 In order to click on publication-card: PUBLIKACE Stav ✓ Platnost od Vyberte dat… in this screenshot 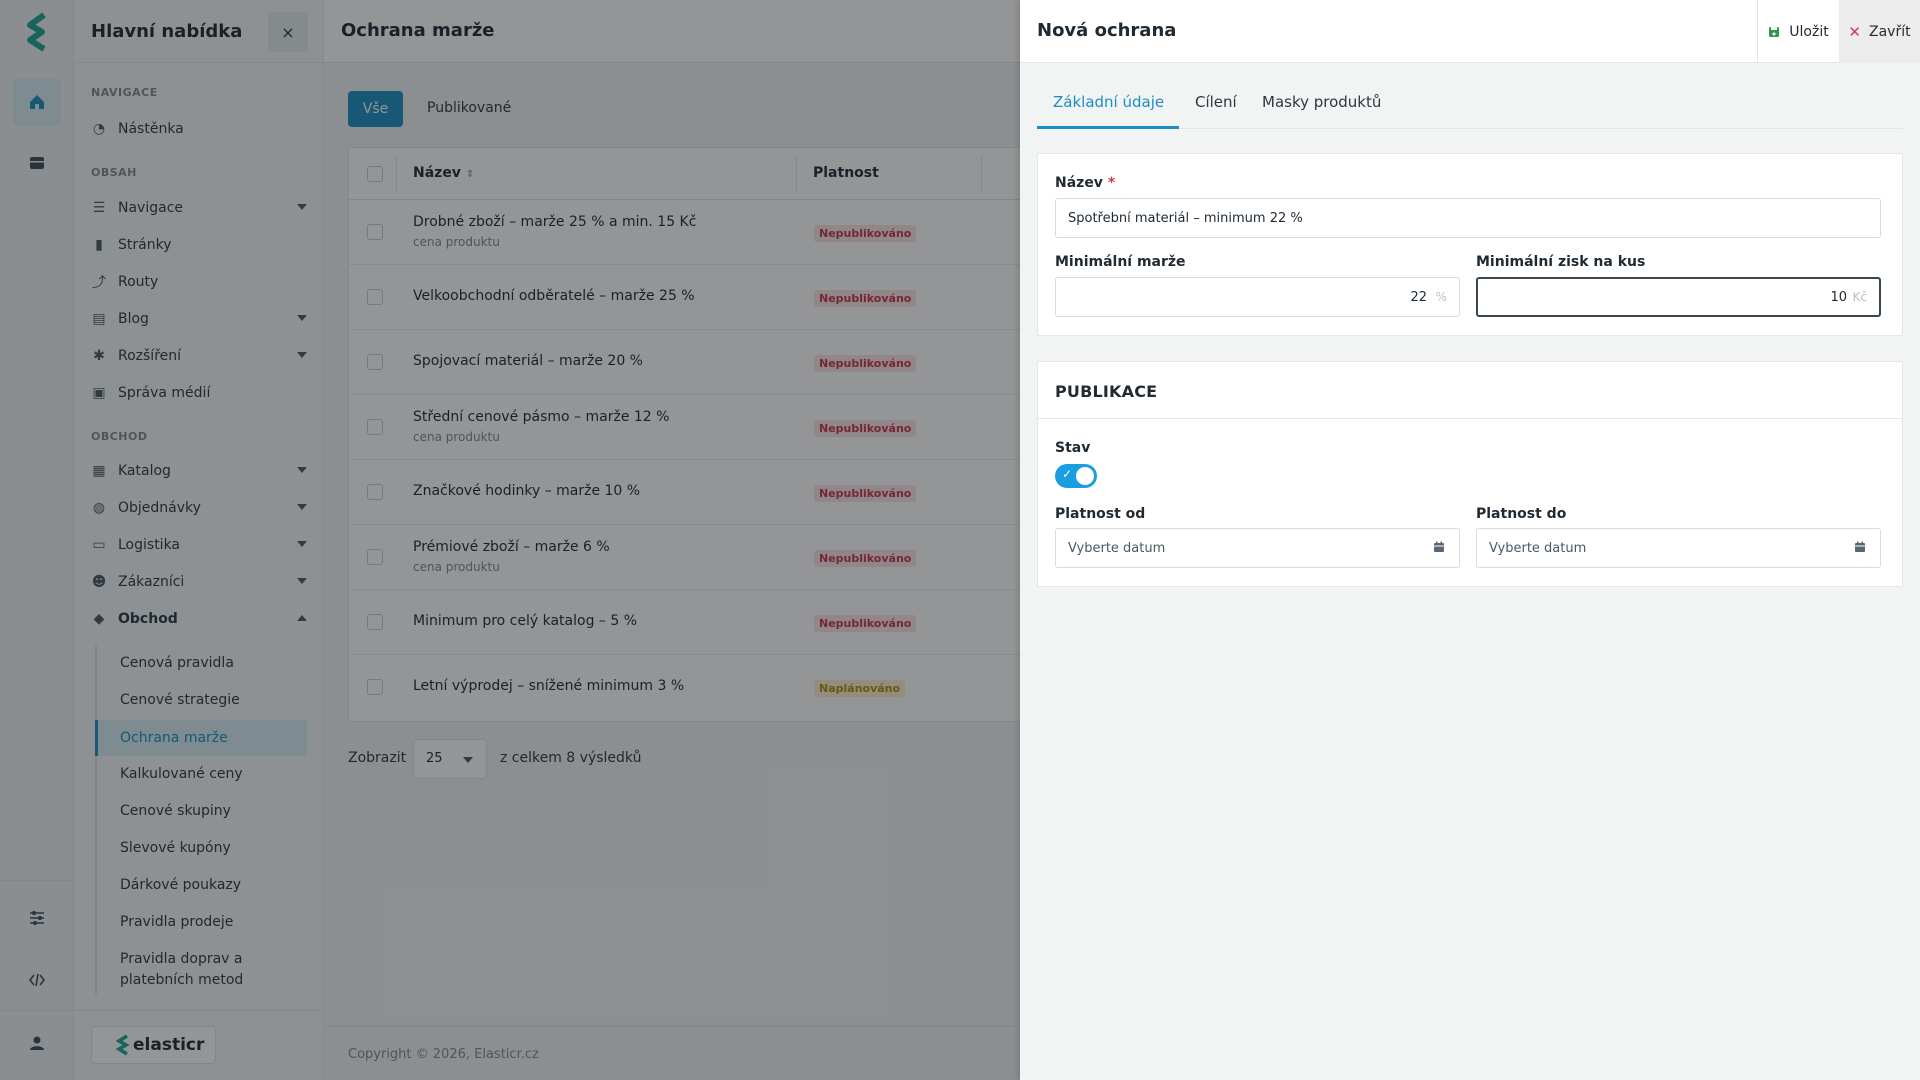, I will do `click(1470, 474)`.